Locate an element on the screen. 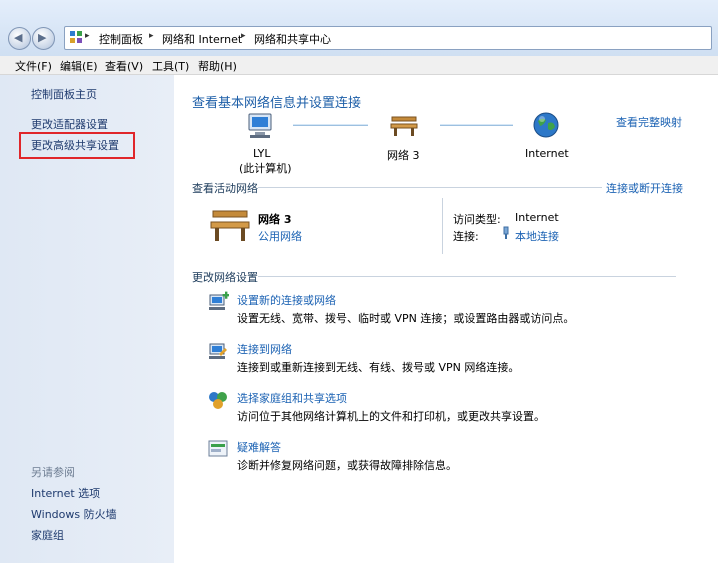  sidebar-item-control-panel-home: 控制面板主页 is located at coordinates (64, 94).